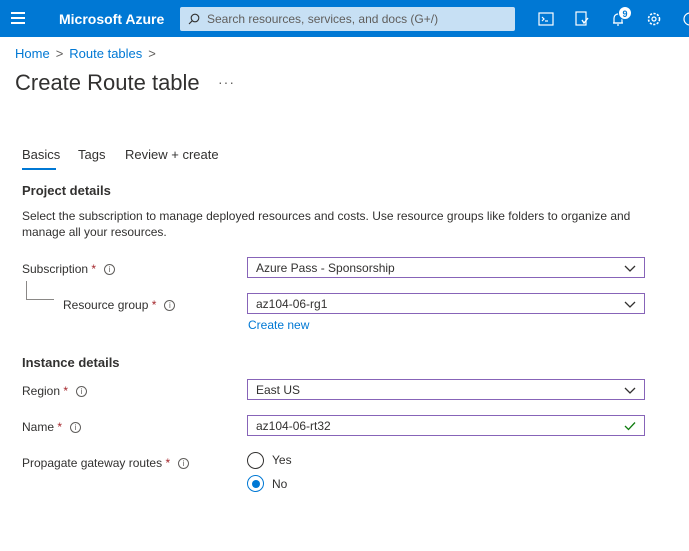  I want to click on tab-tags: Tags, so click(91, 154).